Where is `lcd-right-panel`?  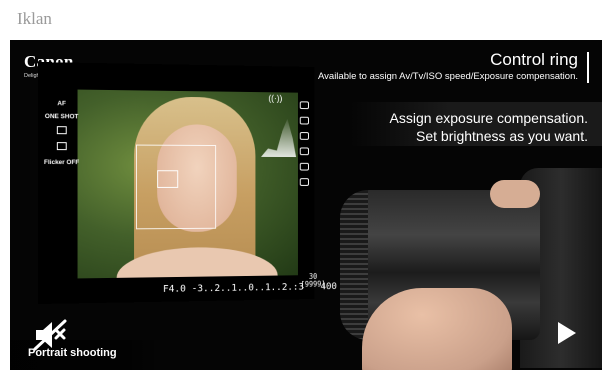 lcd-right-panel is located at coordinates (304, 147).